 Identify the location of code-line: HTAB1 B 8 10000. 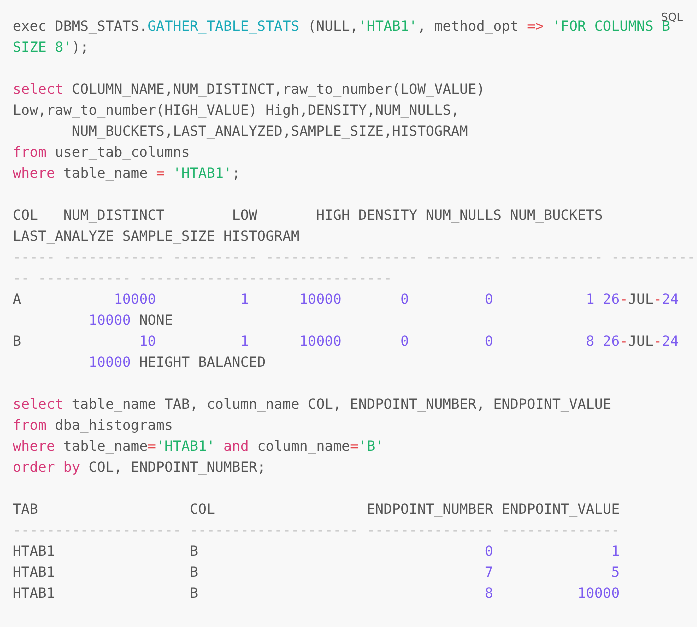
(316, 594).